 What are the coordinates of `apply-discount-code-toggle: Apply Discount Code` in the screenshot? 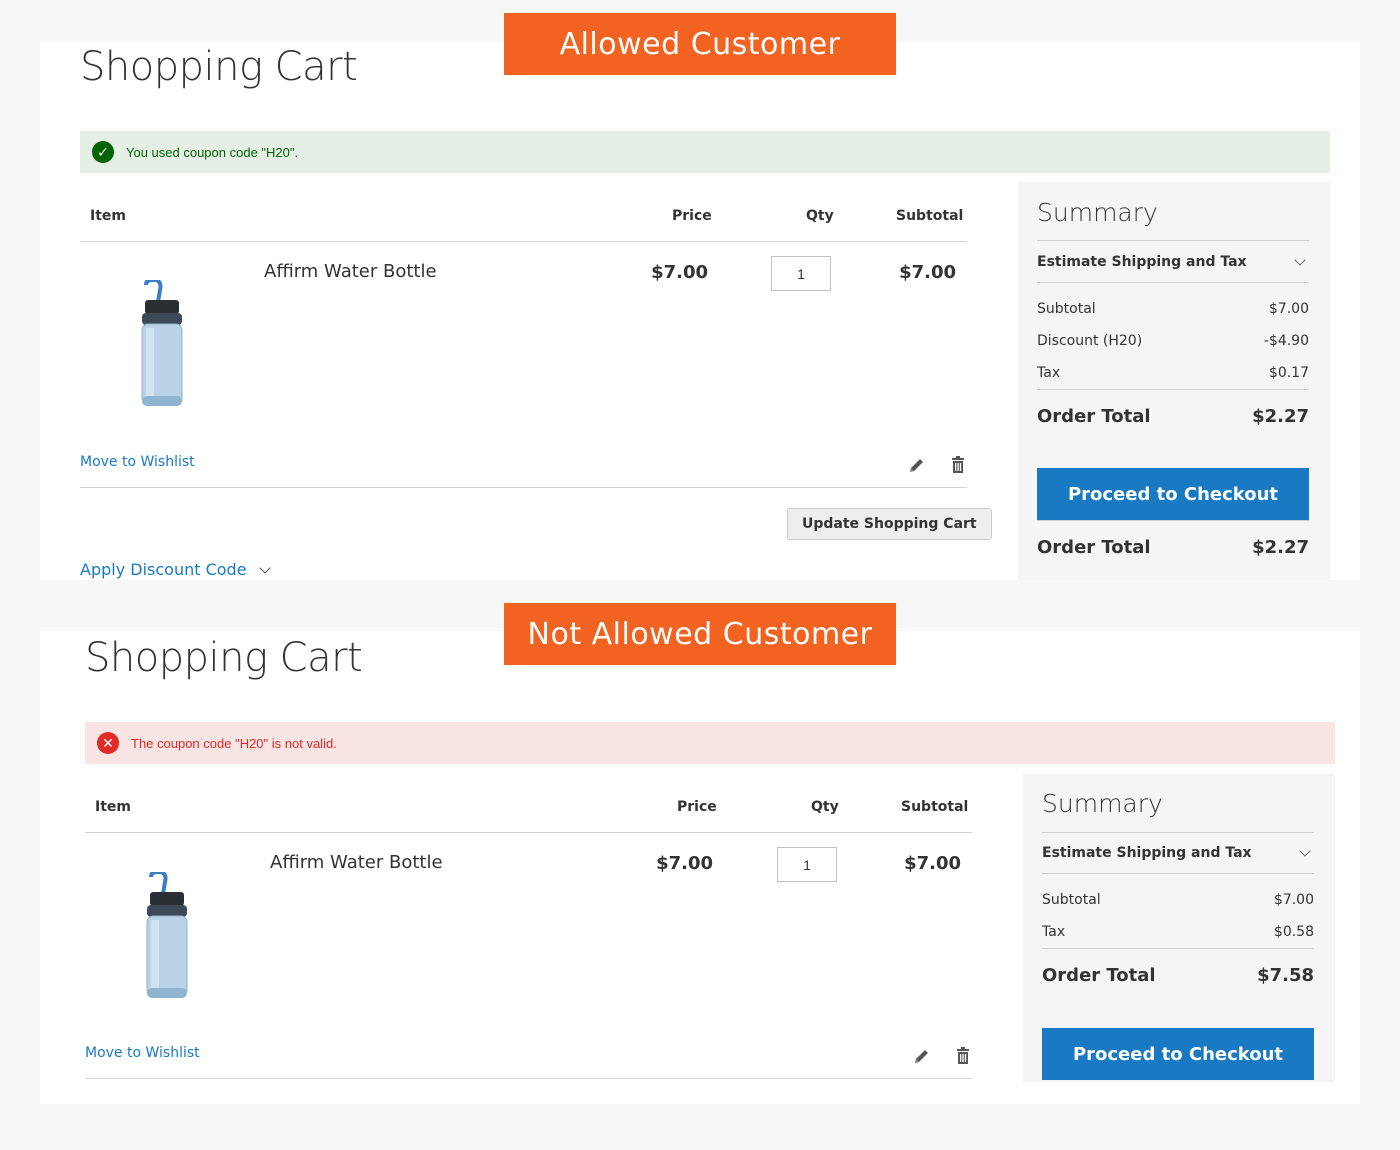 It's located at (175, 569).